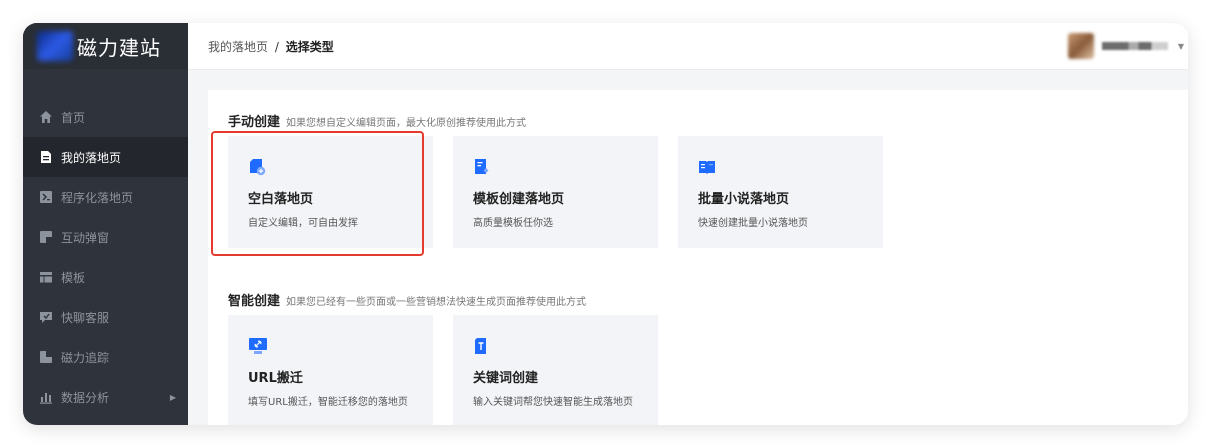  I want to click on card-description: 自定义编辑，可自由发挥, so click(303, 223).